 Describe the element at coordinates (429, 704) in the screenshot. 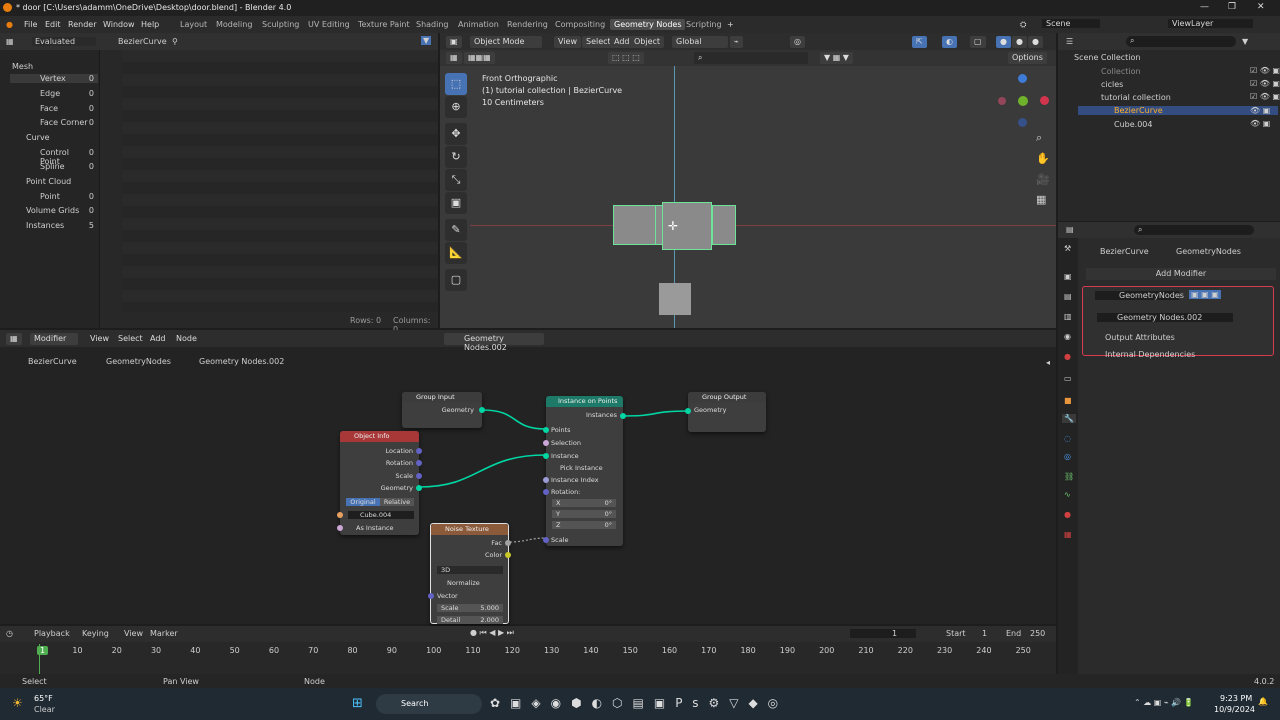

I see `taskbar-search: Search` at that location.